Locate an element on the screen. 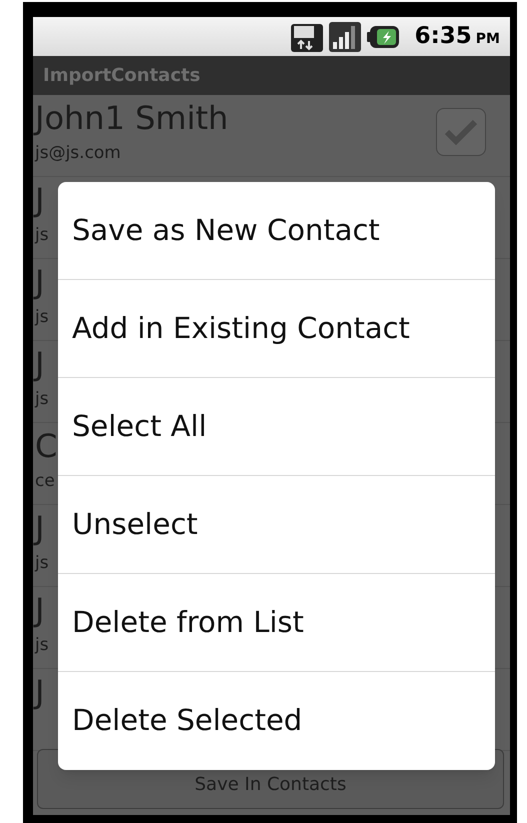 The image size is (527, 823). check-icon is located at coordinates (461, 132).